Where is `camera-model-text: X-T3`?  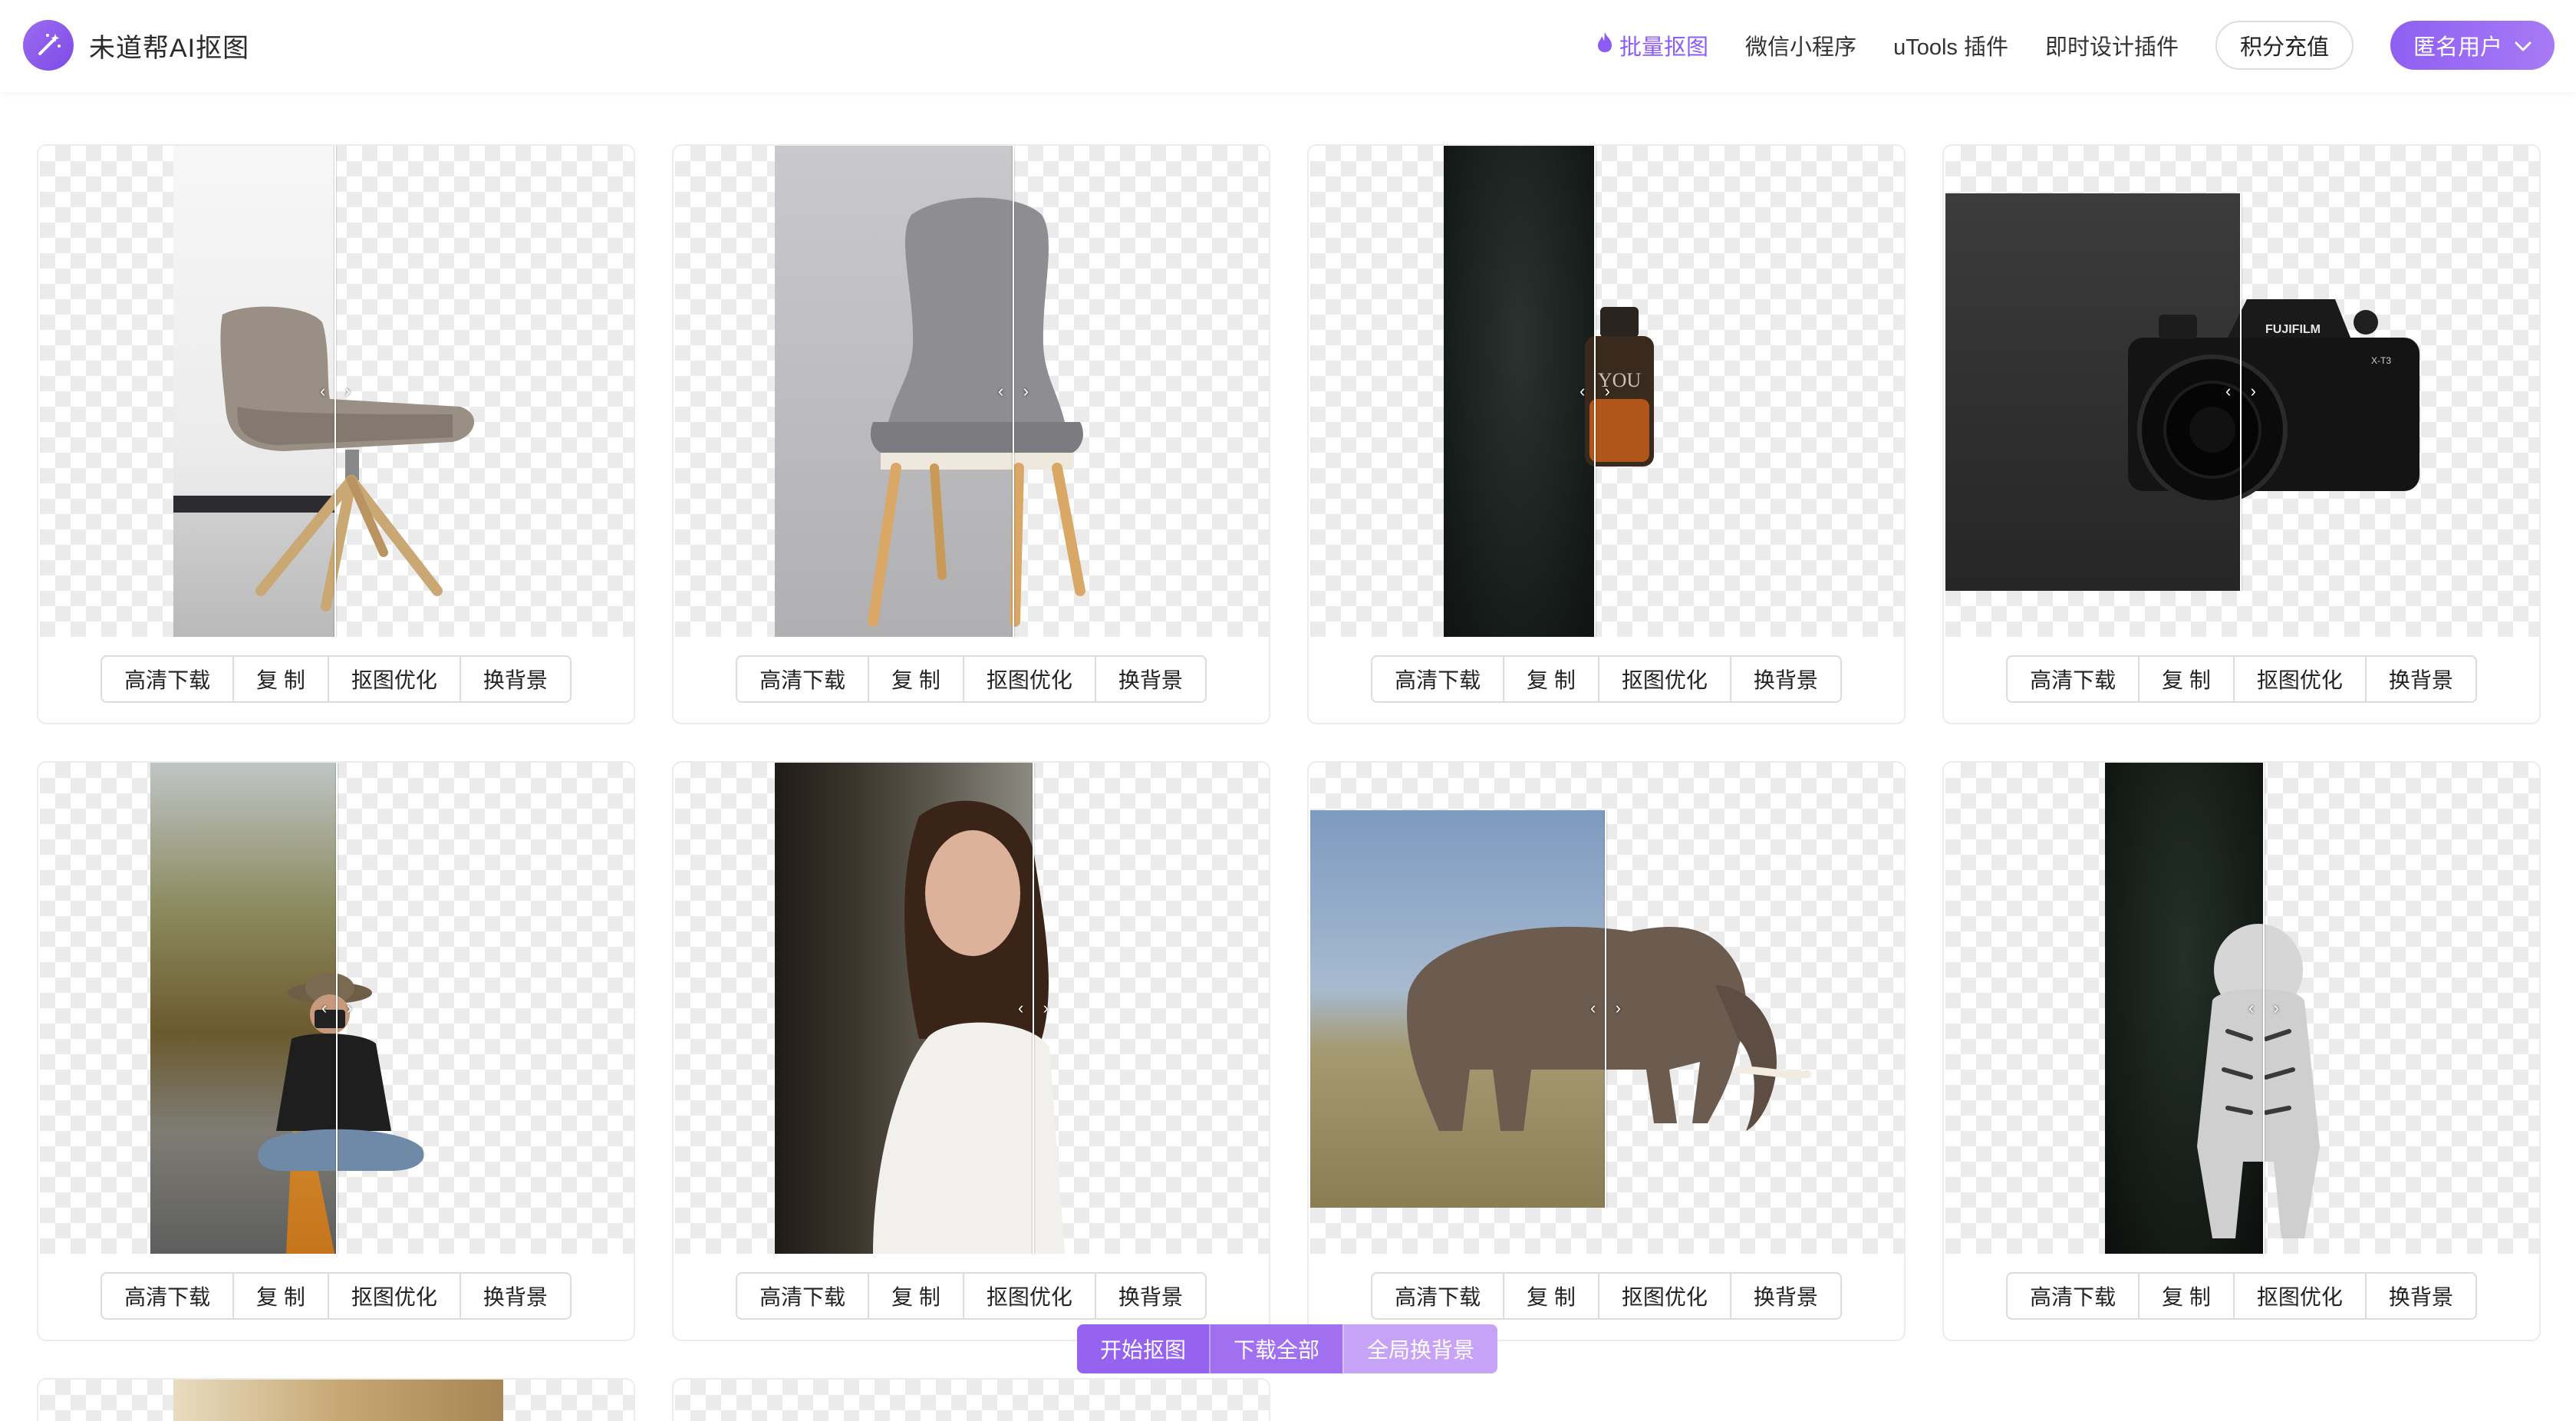 camera-model-text: X-T3 is located at coordinates (2381, 360).